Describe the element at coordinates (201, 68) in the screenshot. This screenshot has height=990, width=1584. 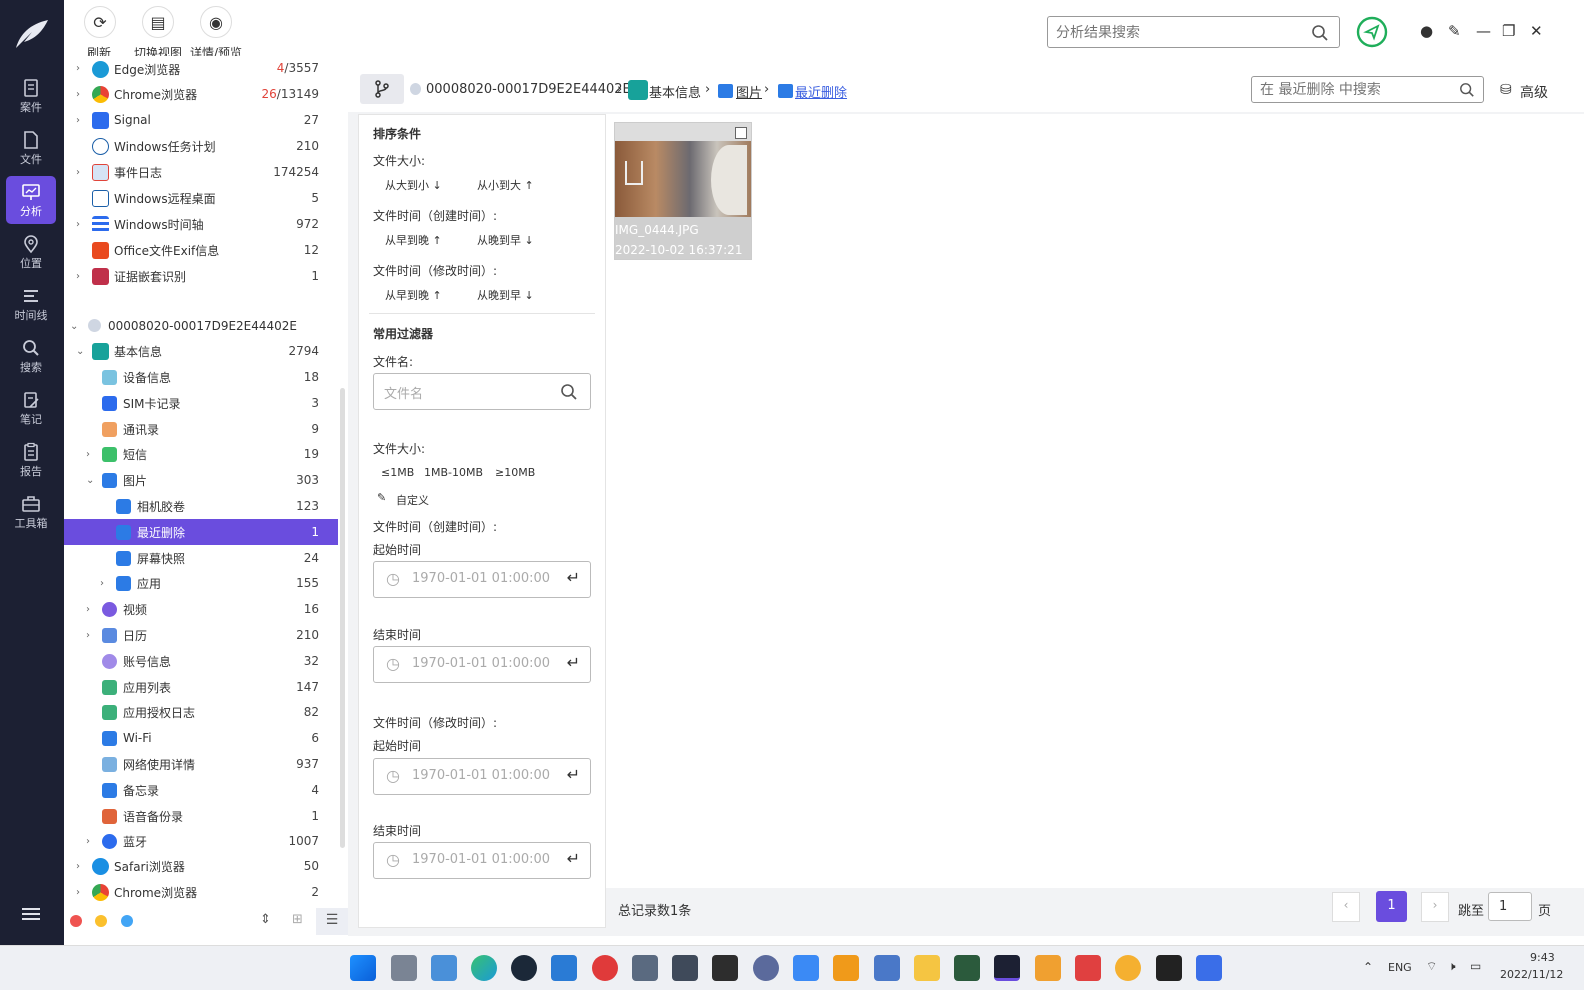
I see `tree-item-edge: › Edge浏览器 4/3557` at that location.